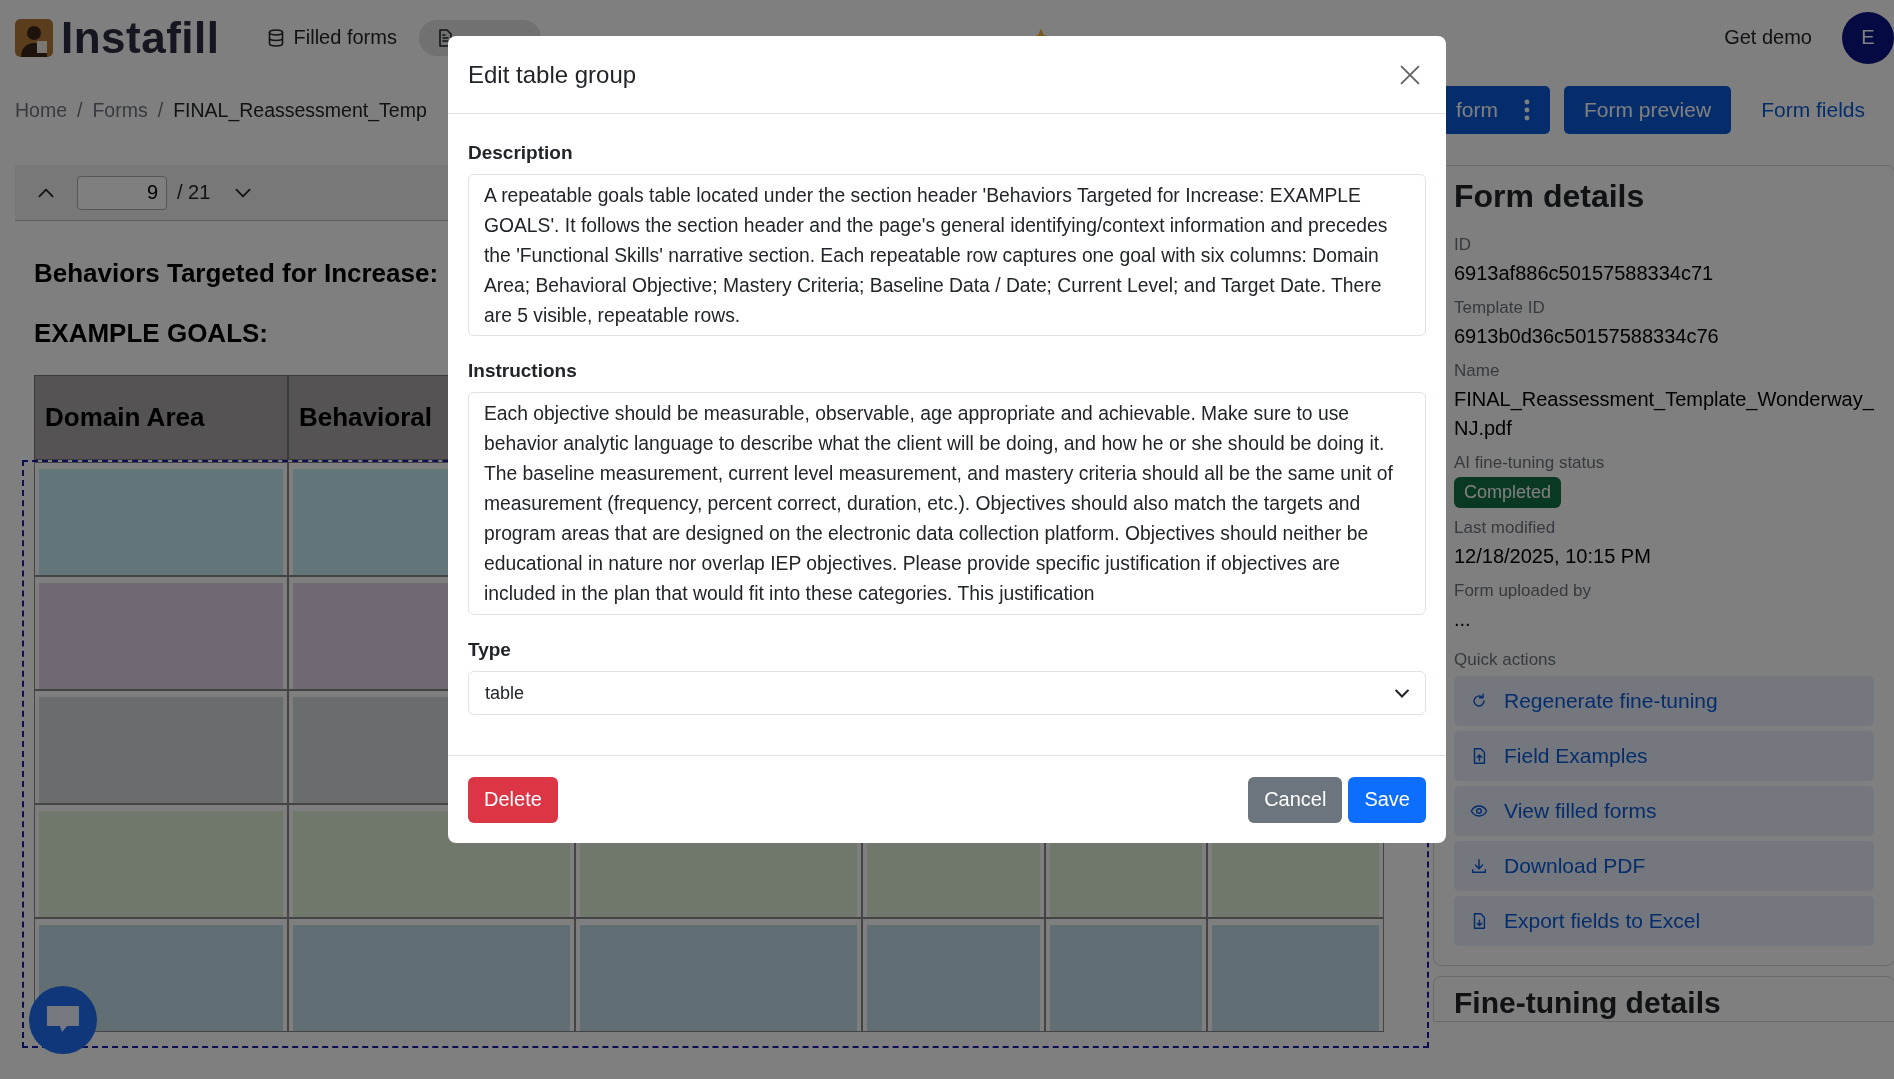  Describe the element at coordinates (1664, 701) in the screenshot. I see `quick-action-button: Regenerate fine-tuning` at that location.